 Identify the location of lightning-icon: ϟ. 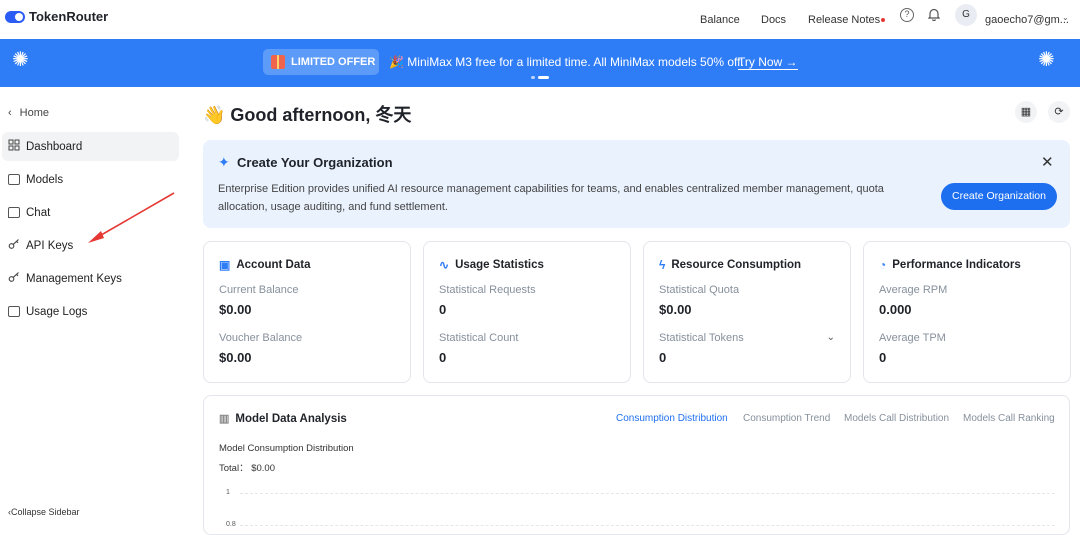
(662, 265).